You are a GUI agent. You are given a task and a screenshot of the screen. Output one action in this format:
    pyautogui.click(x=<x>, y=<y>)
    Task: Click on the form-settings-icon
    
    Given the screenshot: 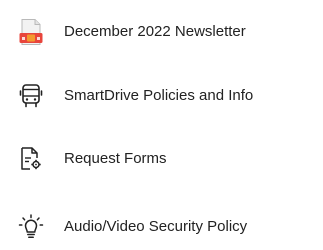 What is the action you would take?
    pyautogui.click(x=31, y=159)
    